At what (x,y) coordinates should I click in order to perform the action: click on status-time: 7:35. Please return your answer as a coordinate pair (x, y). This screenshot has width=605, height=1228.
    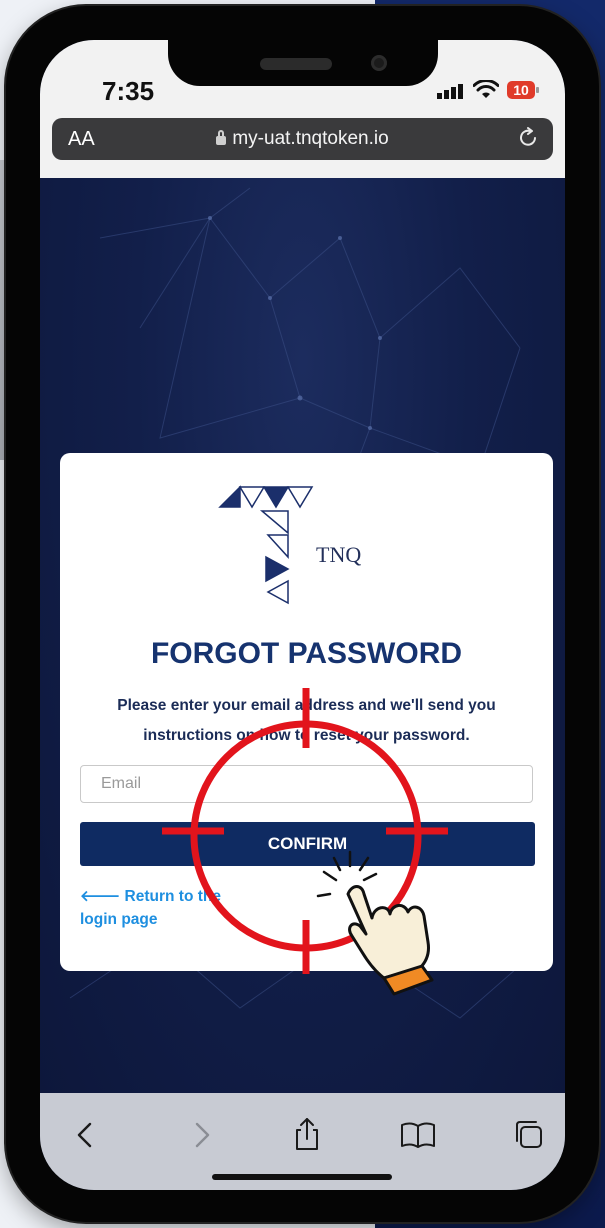
    Looking at the image, I should click on (128, 91).